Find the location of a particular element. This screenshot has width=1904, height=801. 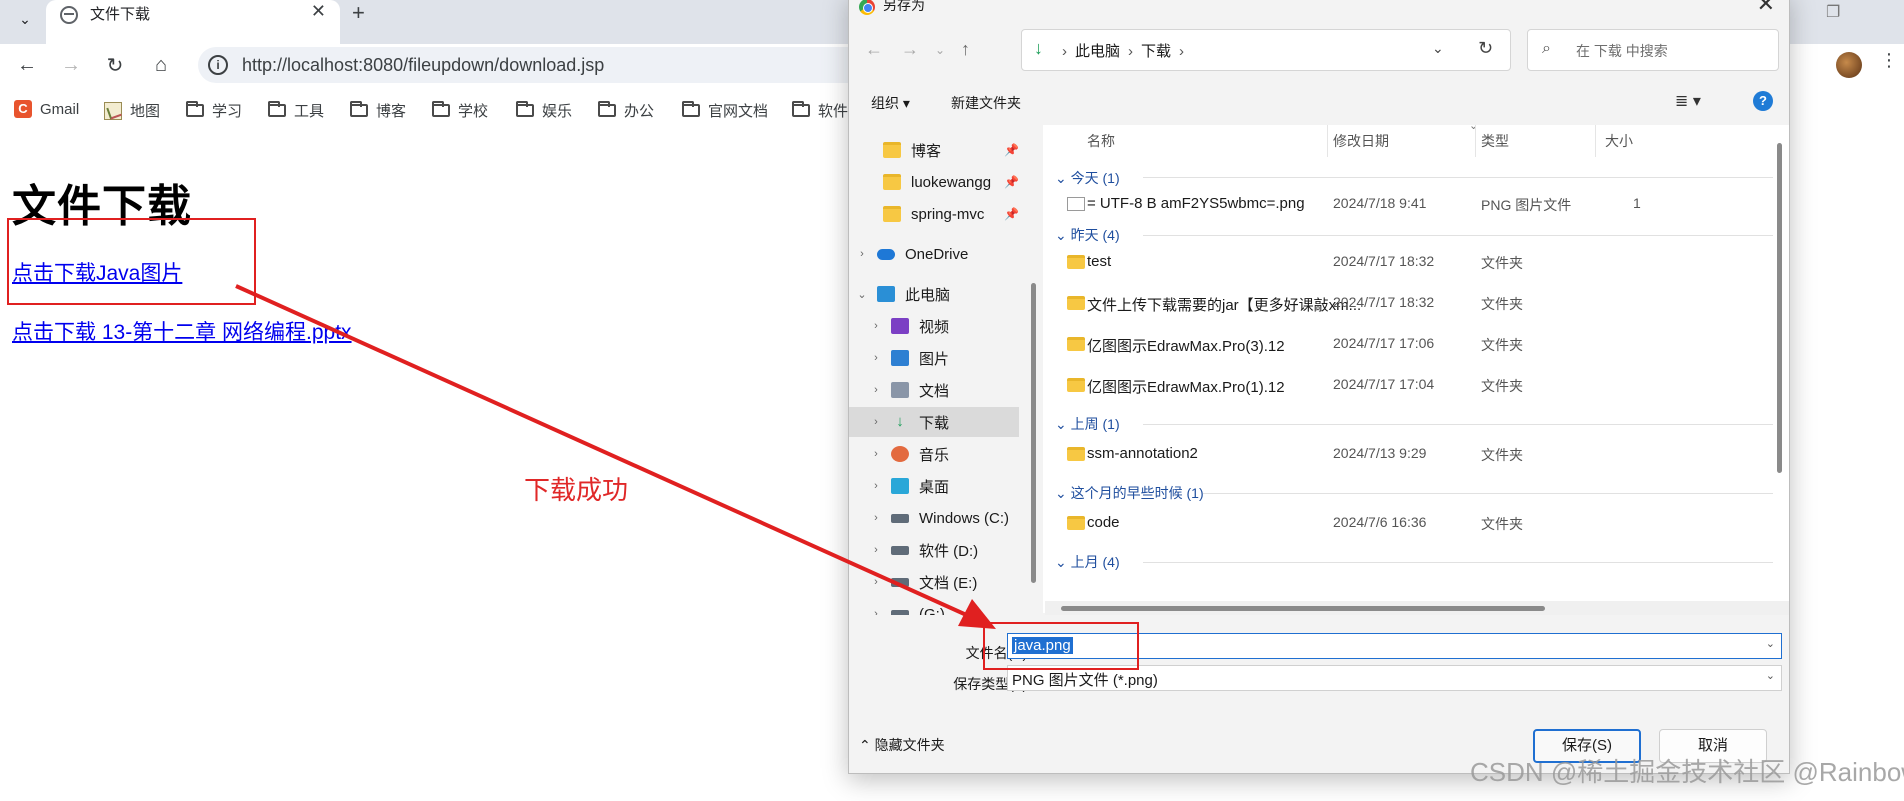

window-restore-icon: ❐ is located at coordinates (1833, 12).